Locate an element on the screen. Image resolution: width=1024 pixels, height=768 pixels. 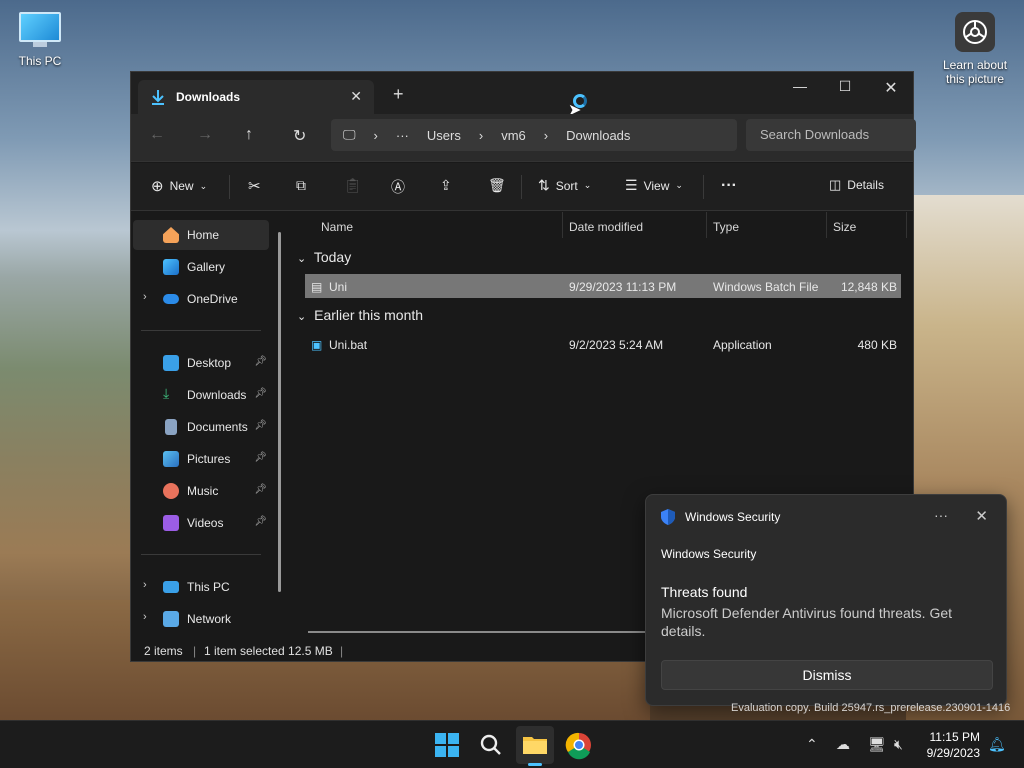
more-options-icon: ··· is located at coordinates (941, 515).